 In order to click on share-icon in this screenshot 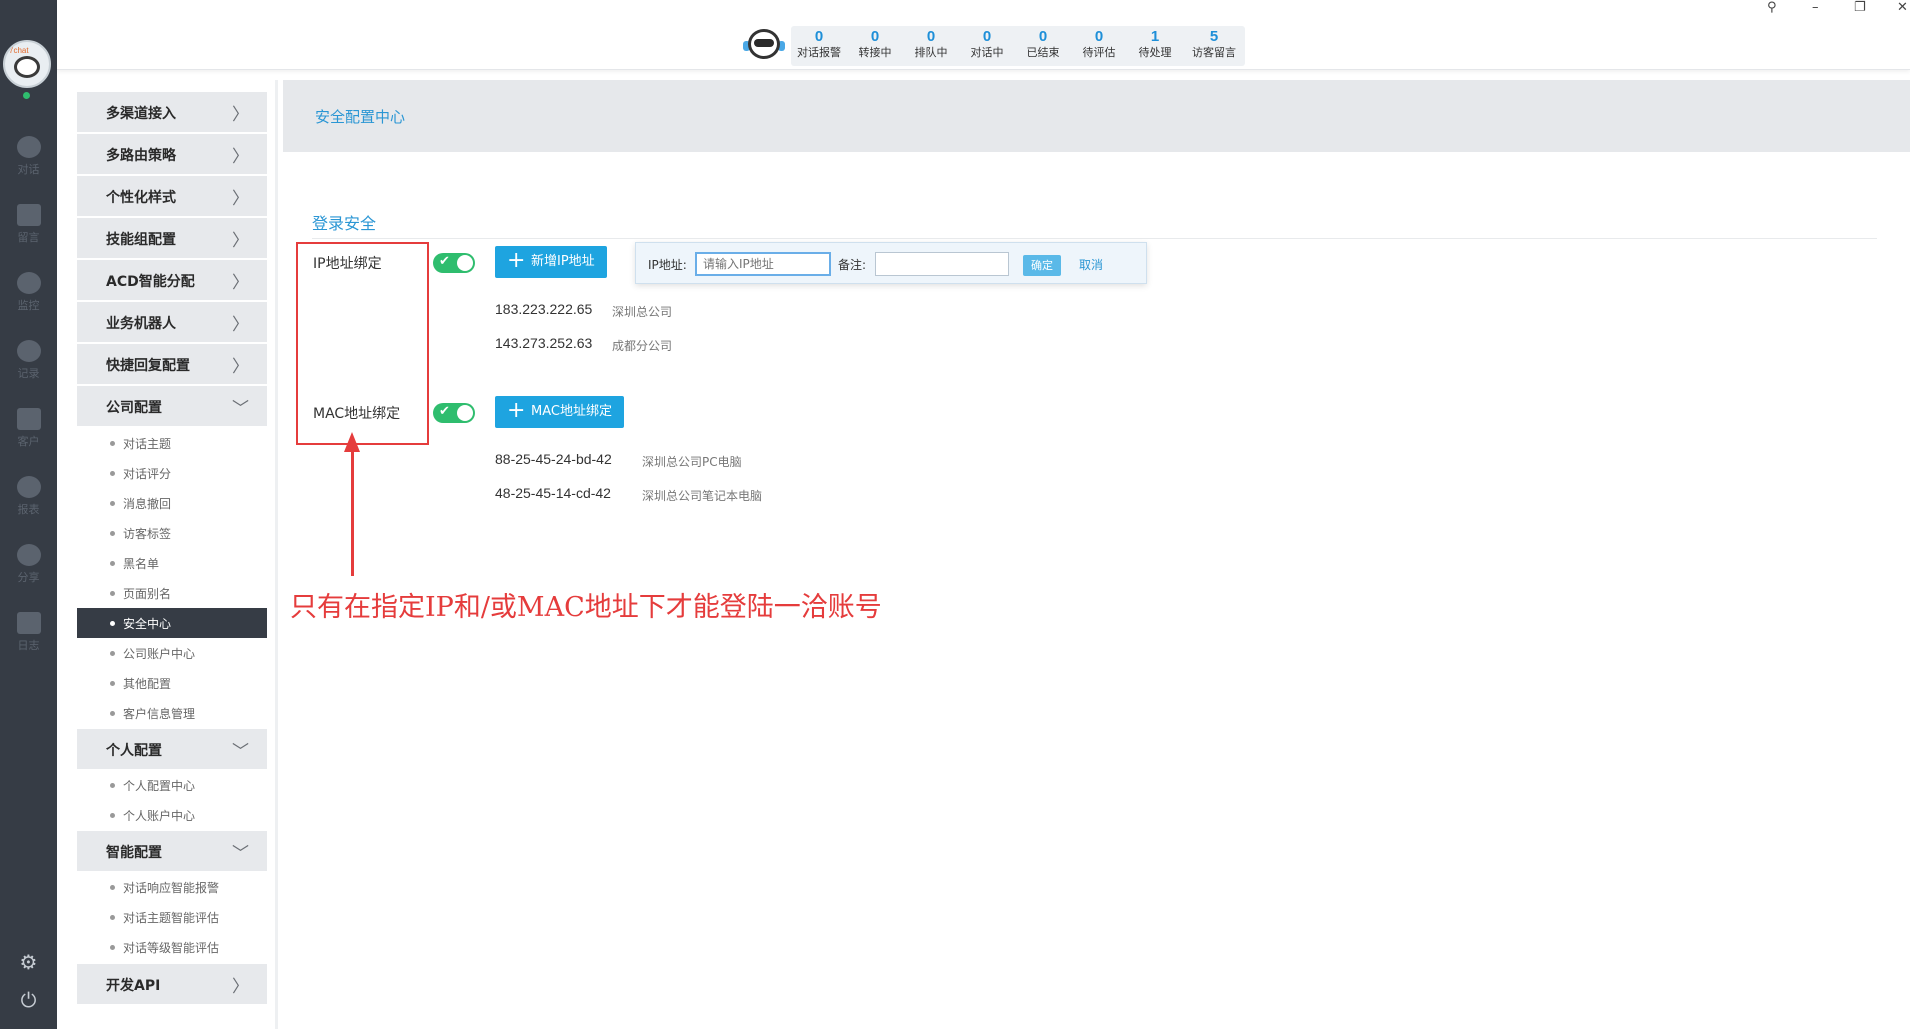, I will do `click(28, 555)`.